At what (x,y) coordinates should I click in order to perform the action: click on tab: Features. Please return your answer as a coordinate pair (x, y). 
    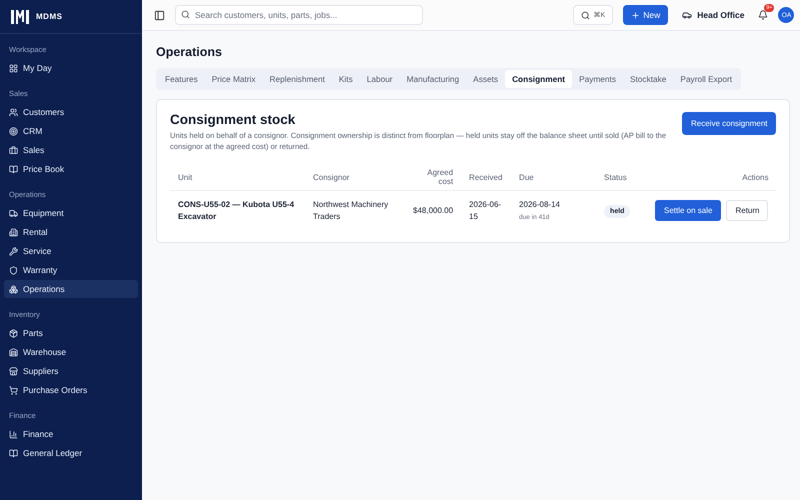
    Looking at the image, I should click on (181, 79).